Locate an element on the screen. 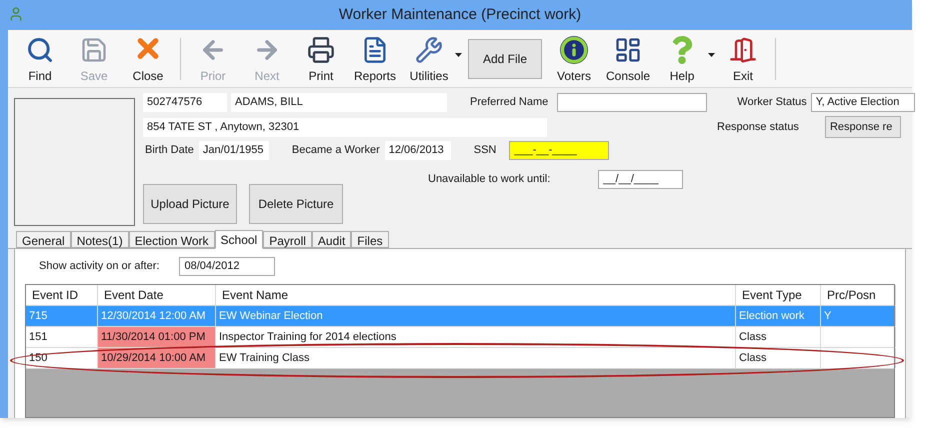 The image size is (926, 428). info-icon is located at coordinates (574, 50).